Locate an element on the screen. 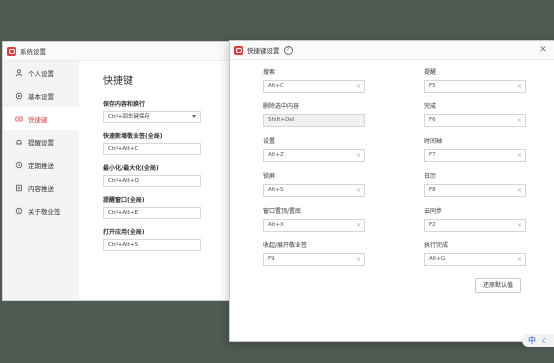  sidebar-item-label: 提醒设置 is located at coordinates (41, 142).